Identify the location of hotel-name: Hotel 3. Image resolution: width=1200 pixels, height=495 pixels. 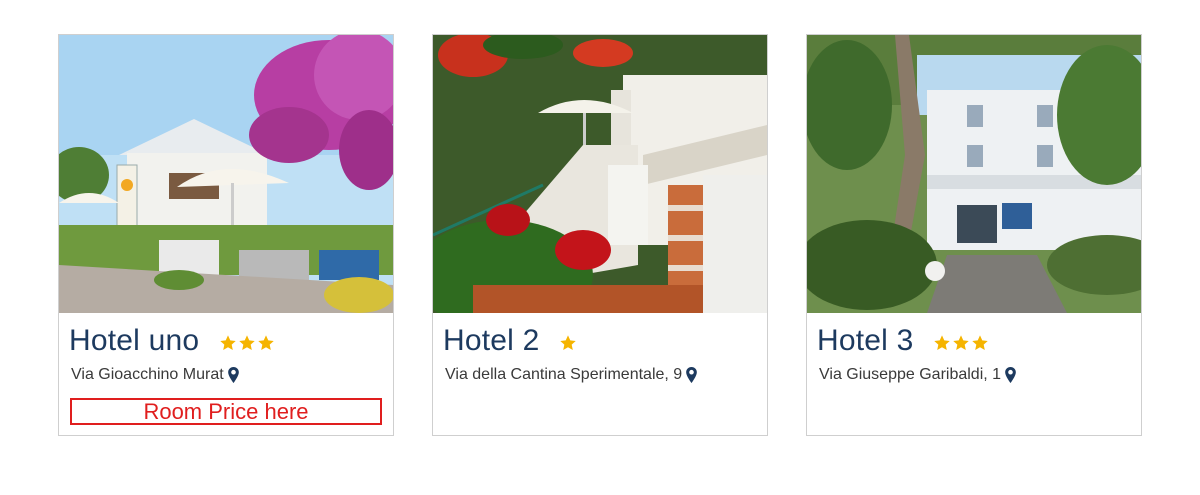
(865, 341).